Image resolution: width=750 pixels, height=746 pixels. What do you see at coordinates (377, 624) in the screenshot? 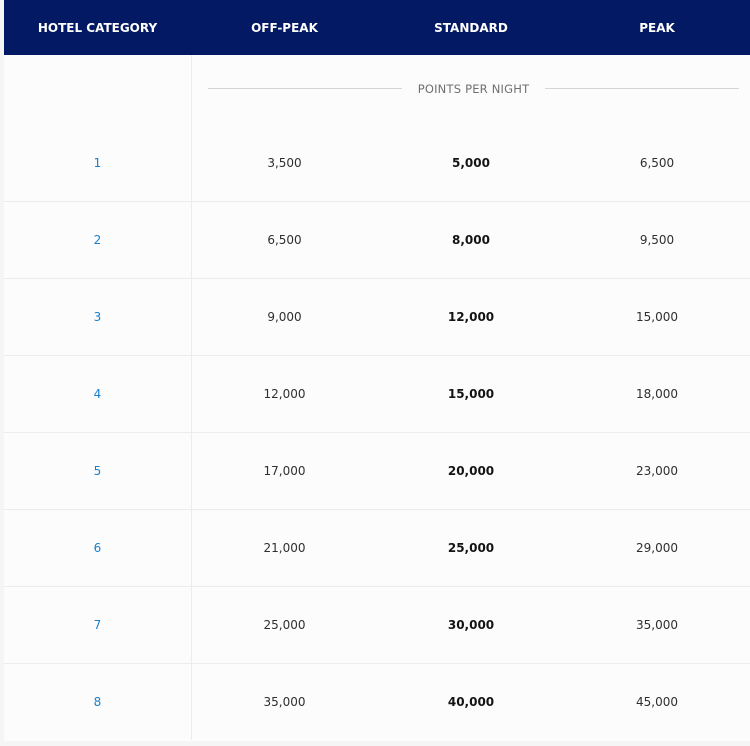
I see `table-row: 7 25,000 30,000 35,000` at bounding box center [377, 624].